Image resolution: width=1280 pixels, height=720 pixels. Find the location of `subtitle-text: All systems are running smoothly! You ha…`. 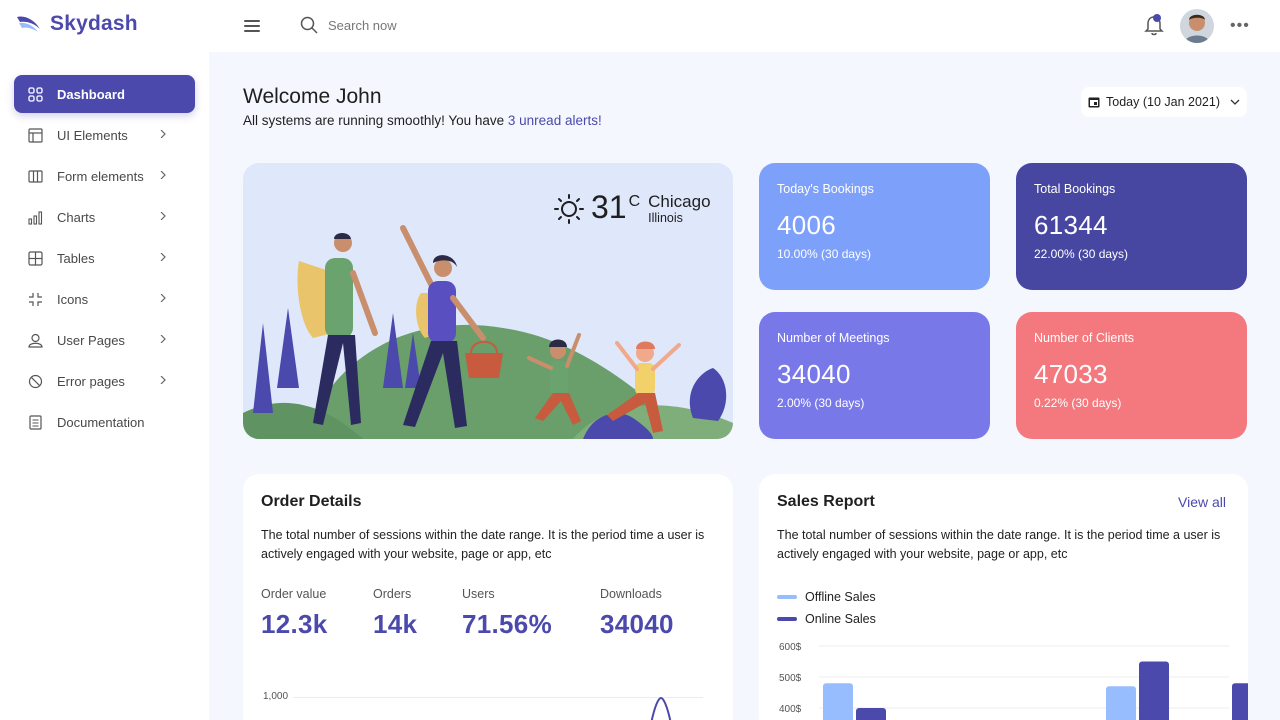

subtitle-text: All systems are running smoothly! You ha… is located at coordinates (375, 120).